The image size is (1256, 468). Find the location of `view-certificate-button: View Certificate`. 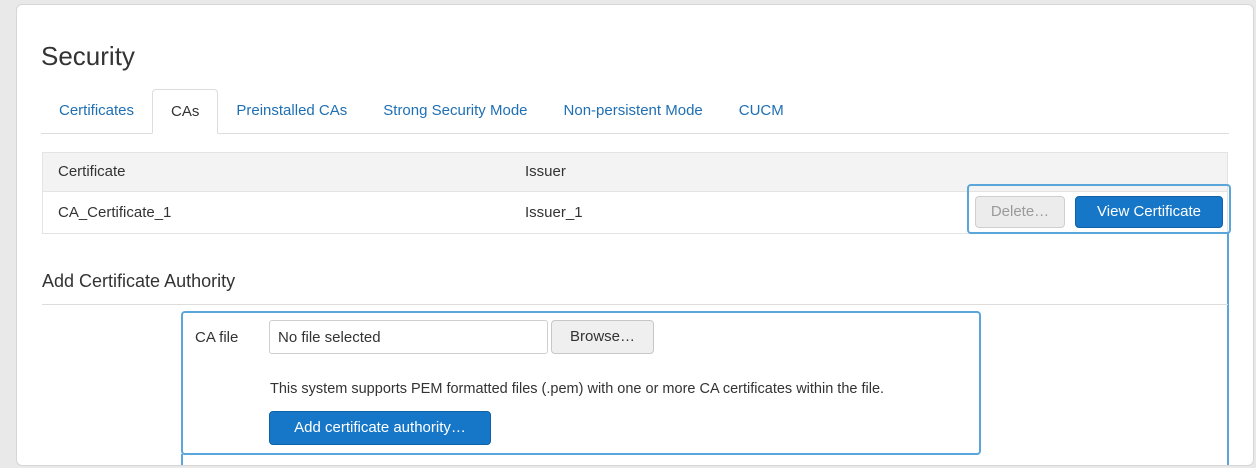

view-certificate-button: View Certificate is located at coordinates (1149, 212).